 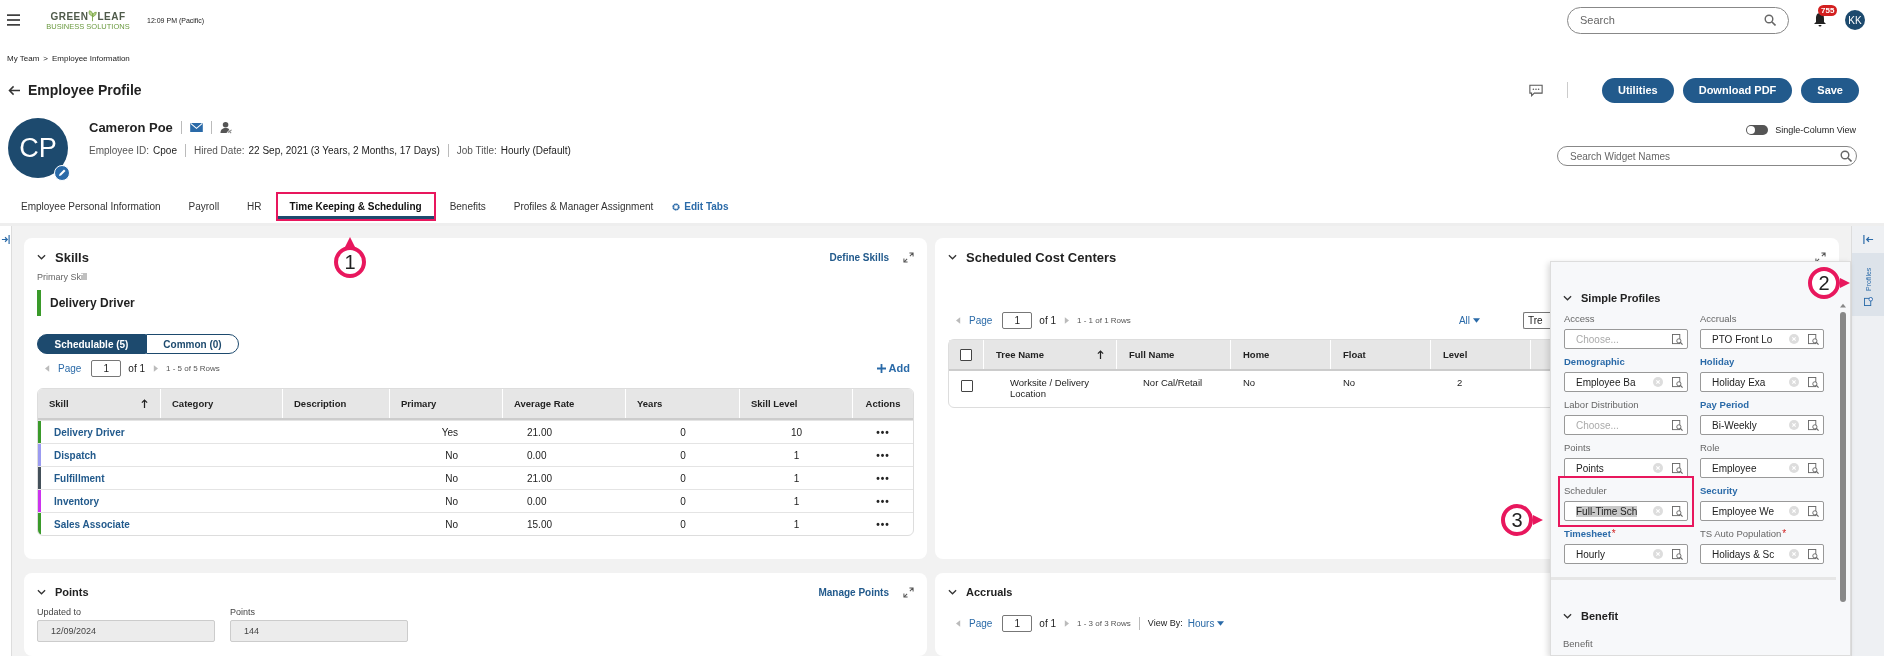 I want to click on action-button: Download PDF, so click(x=1737, y=90).